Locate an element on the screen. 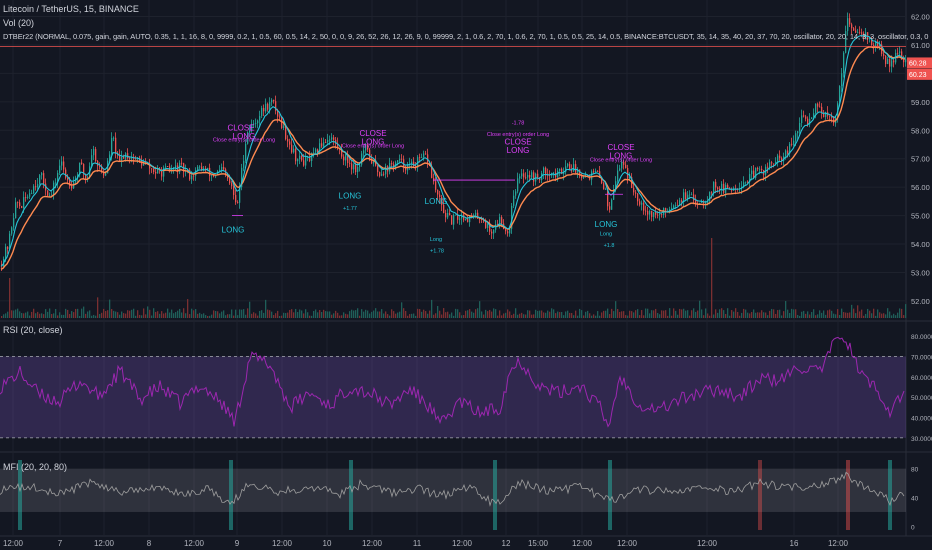 The width and height of the screenshot is (932, 550). price-badge-label: 60.28 is located at coordinates (918, 63).